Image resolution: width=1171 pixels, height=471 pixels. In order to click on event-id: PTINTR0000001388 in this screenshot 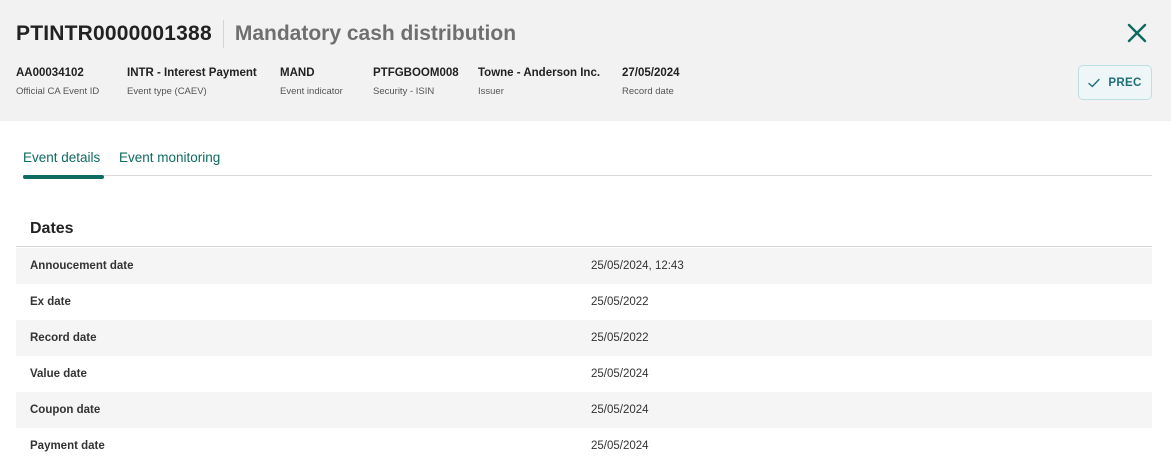, I will do `click(114, 33)`.